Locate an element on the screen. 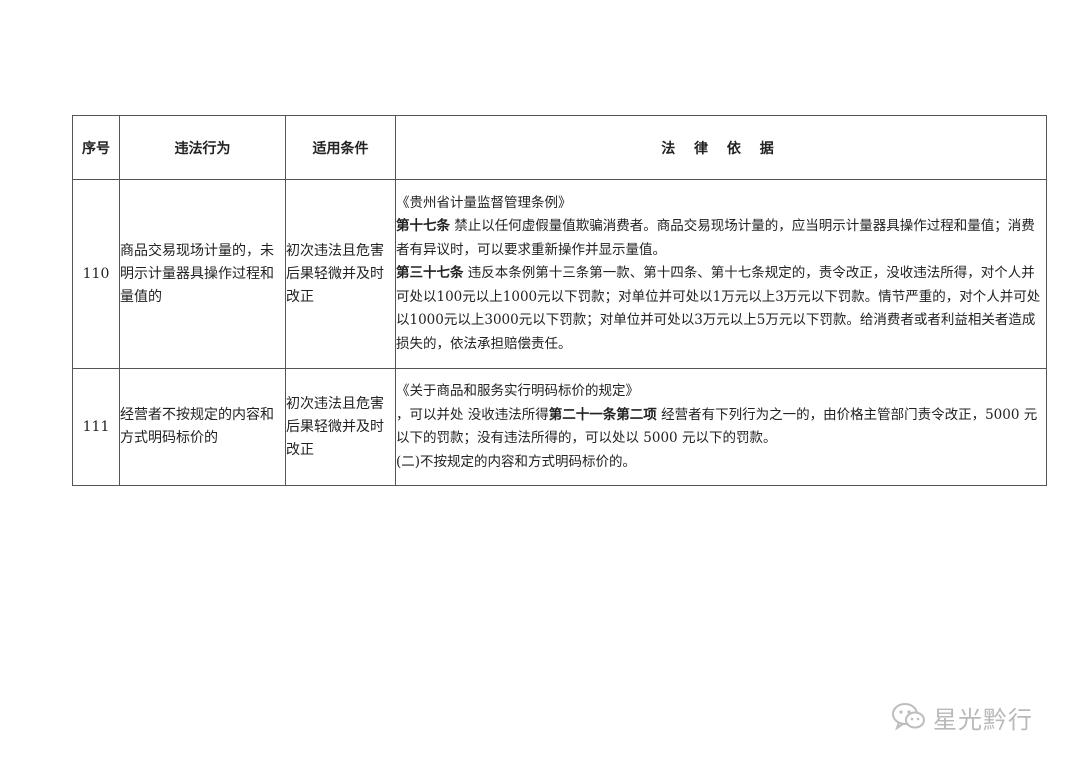  article-label: 第二十一条第二项 is located at coordinates (602, 414).